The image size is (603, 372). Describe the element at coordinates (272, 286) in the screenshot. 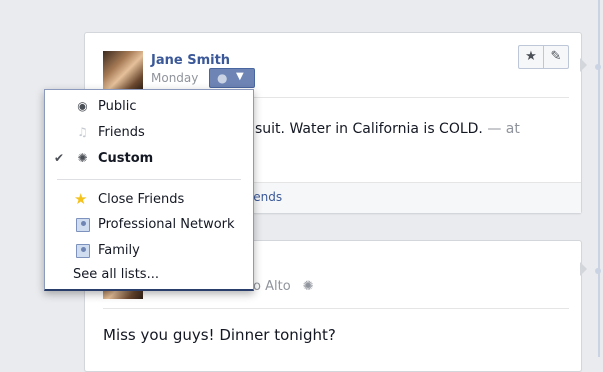

I see `location-text: o Alto` at that location.